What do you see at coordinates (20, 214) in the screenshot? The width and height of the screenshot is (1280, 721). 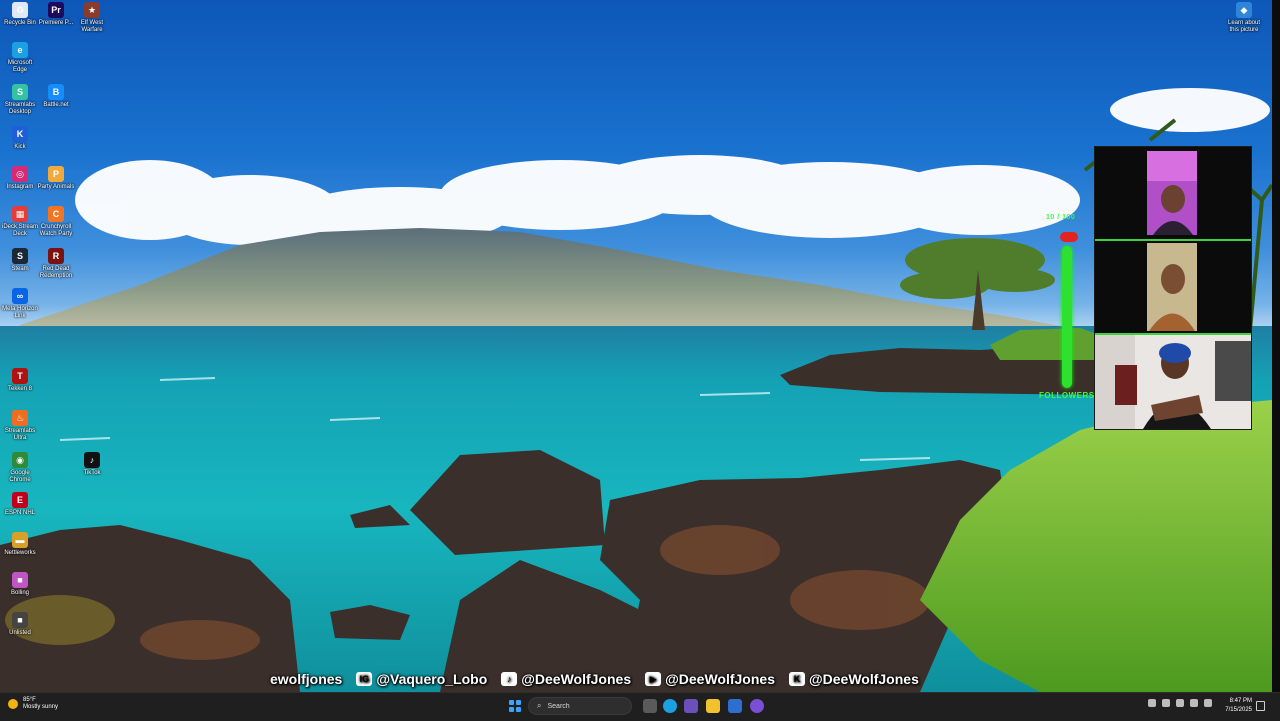 I see `stream-deck-icon: ▦` at bounding box center [20, 214].